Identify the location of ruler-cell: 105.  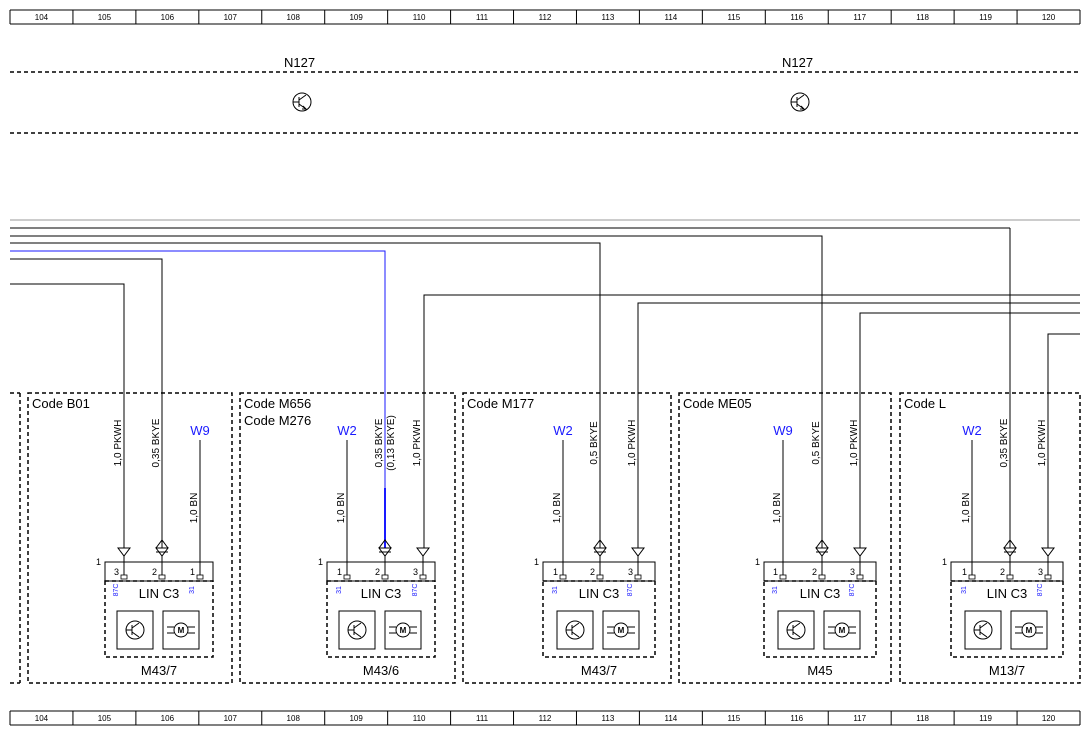
(105, 17).